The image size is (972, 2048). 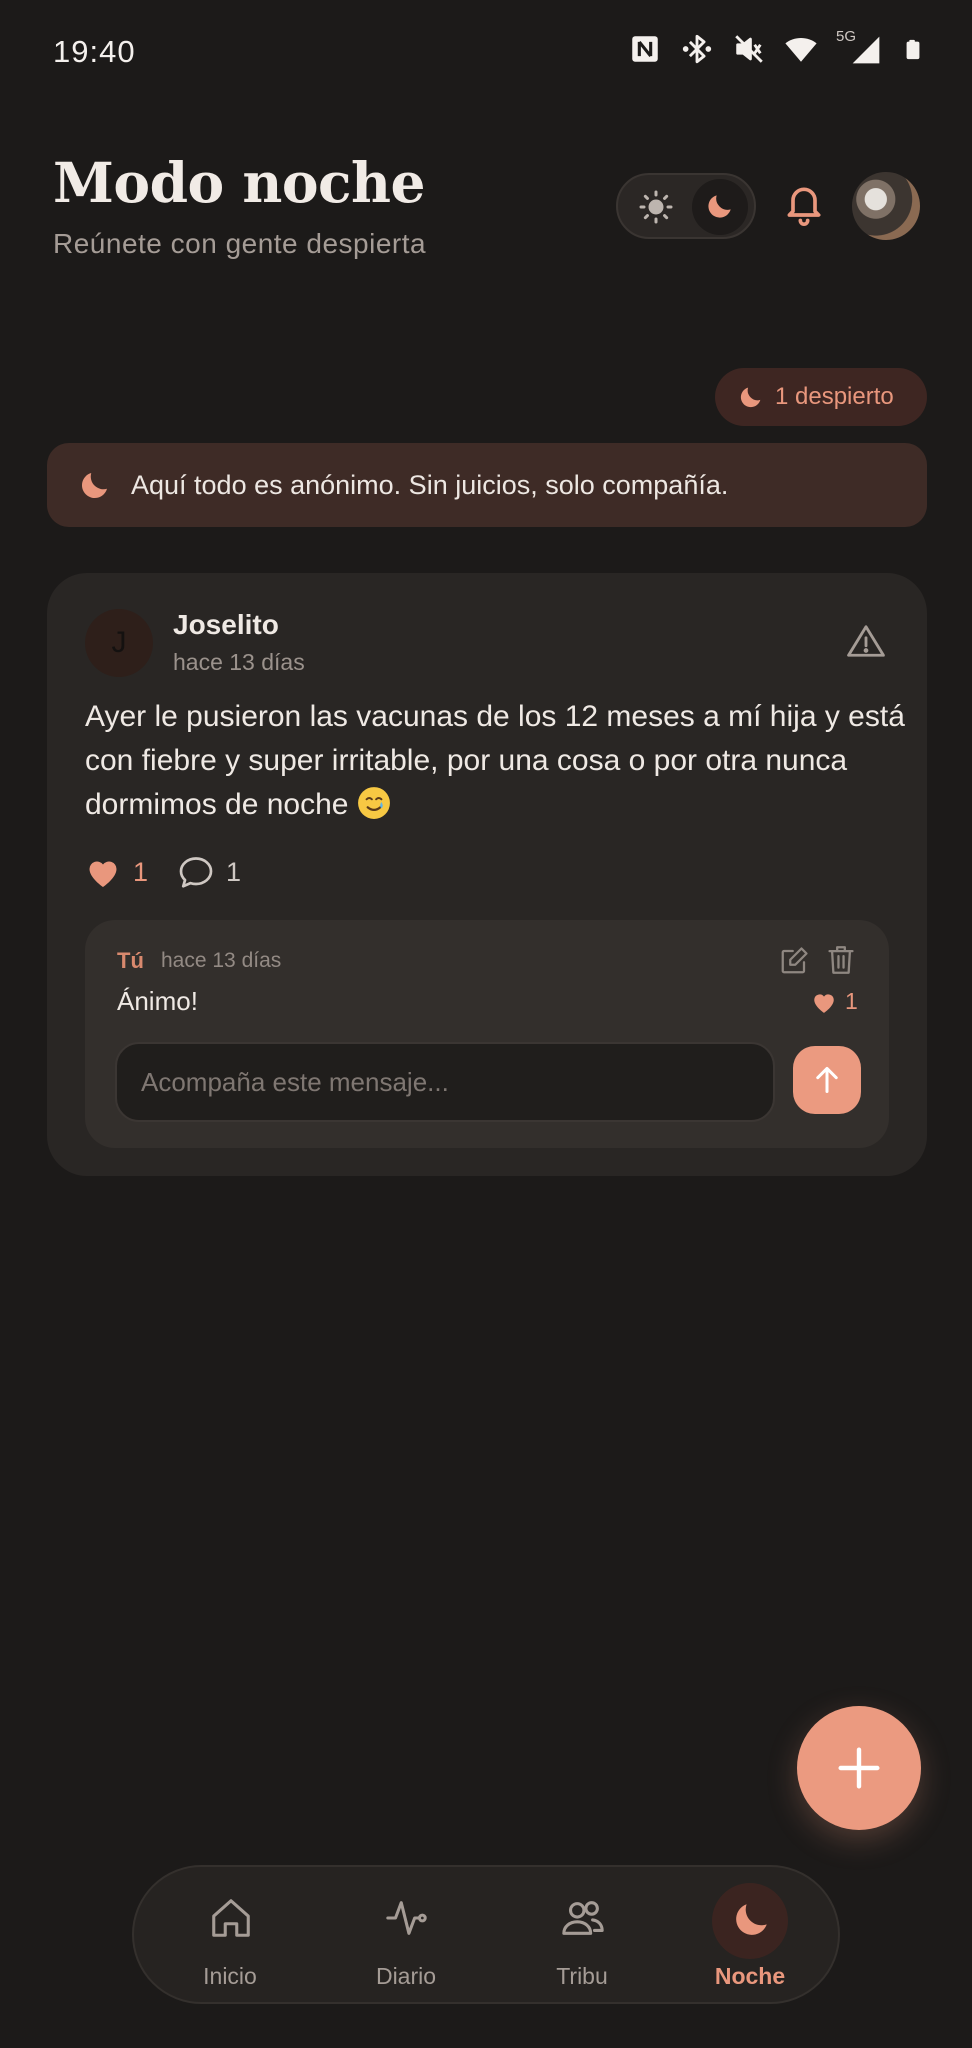 What do you see at coordinates (406, 1976) in the screenshot?
I see `nav-label-diario: Diario` at bounding box center [406, 1976].